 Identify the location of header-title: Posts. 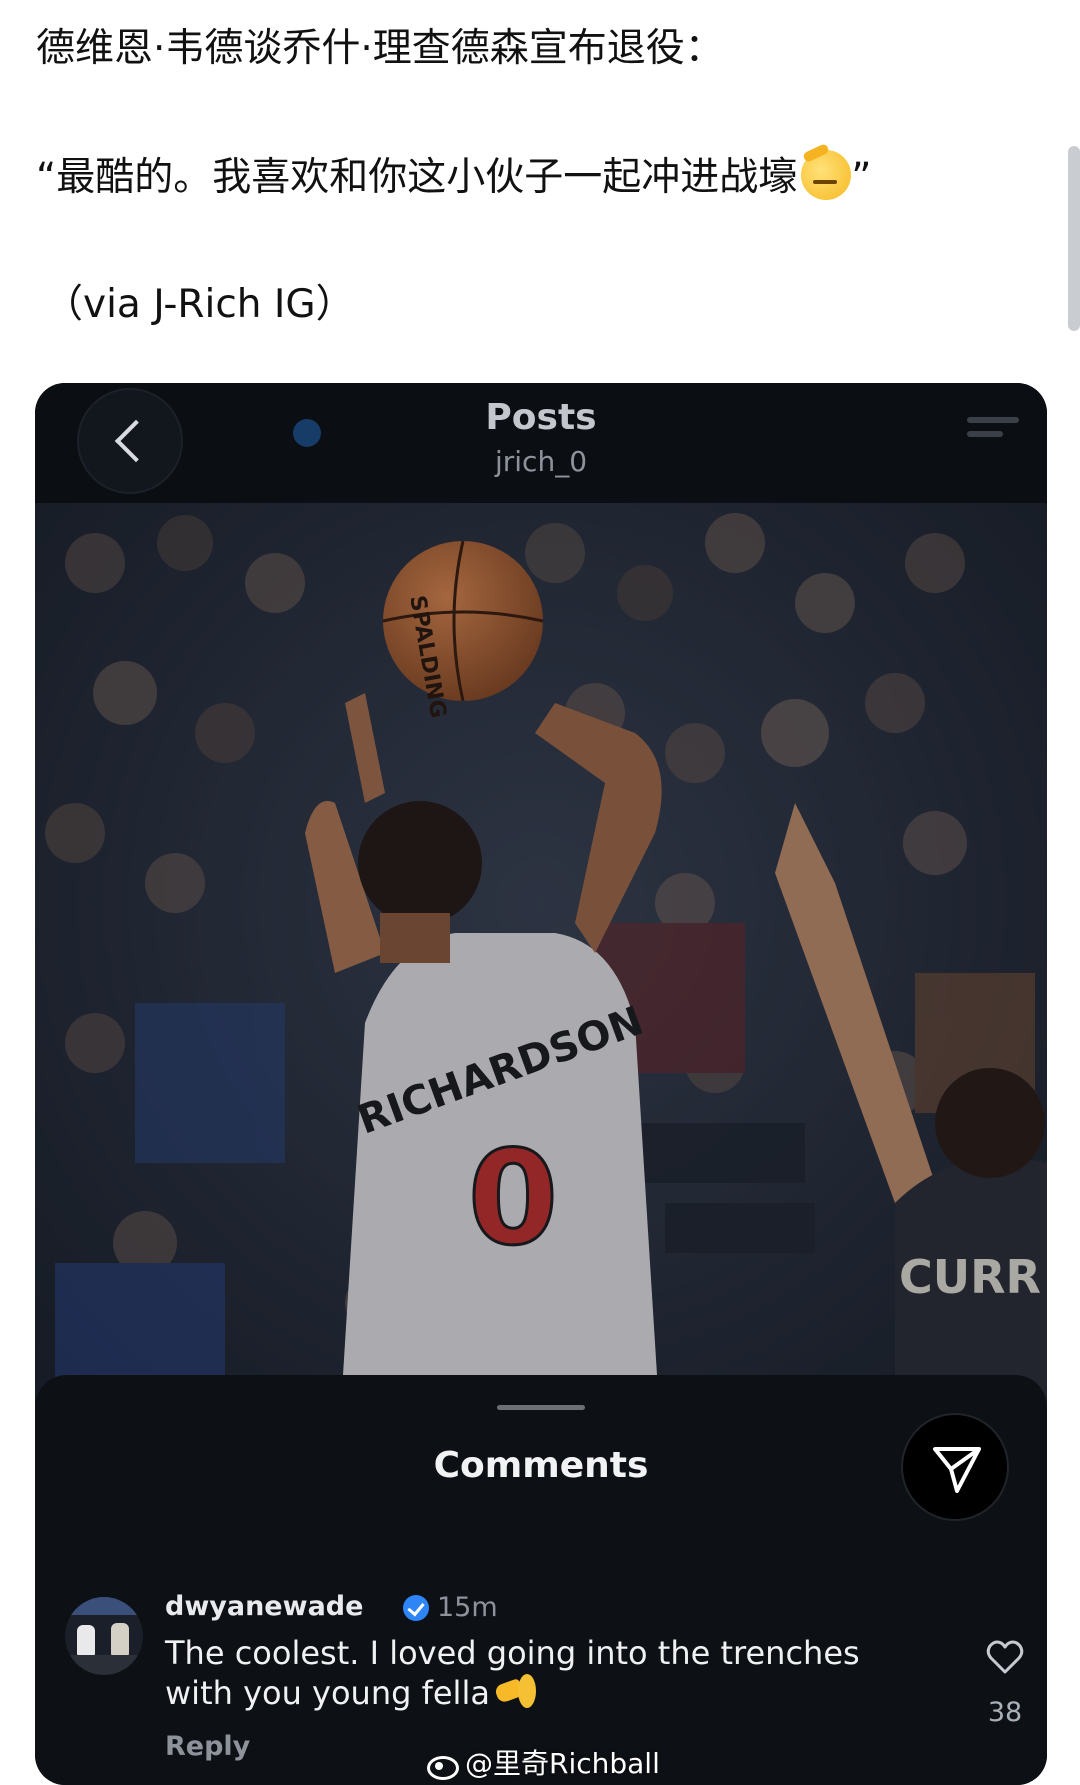
(541, 417).